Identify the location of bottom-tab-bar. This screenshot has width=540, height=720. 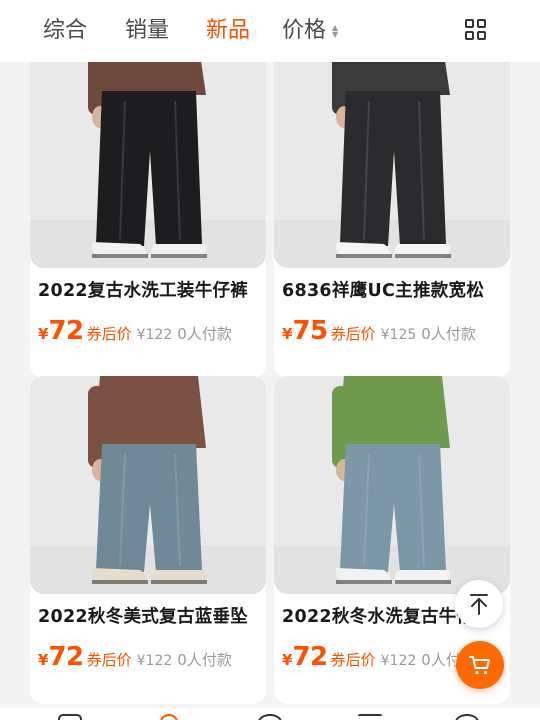
(270, 714).